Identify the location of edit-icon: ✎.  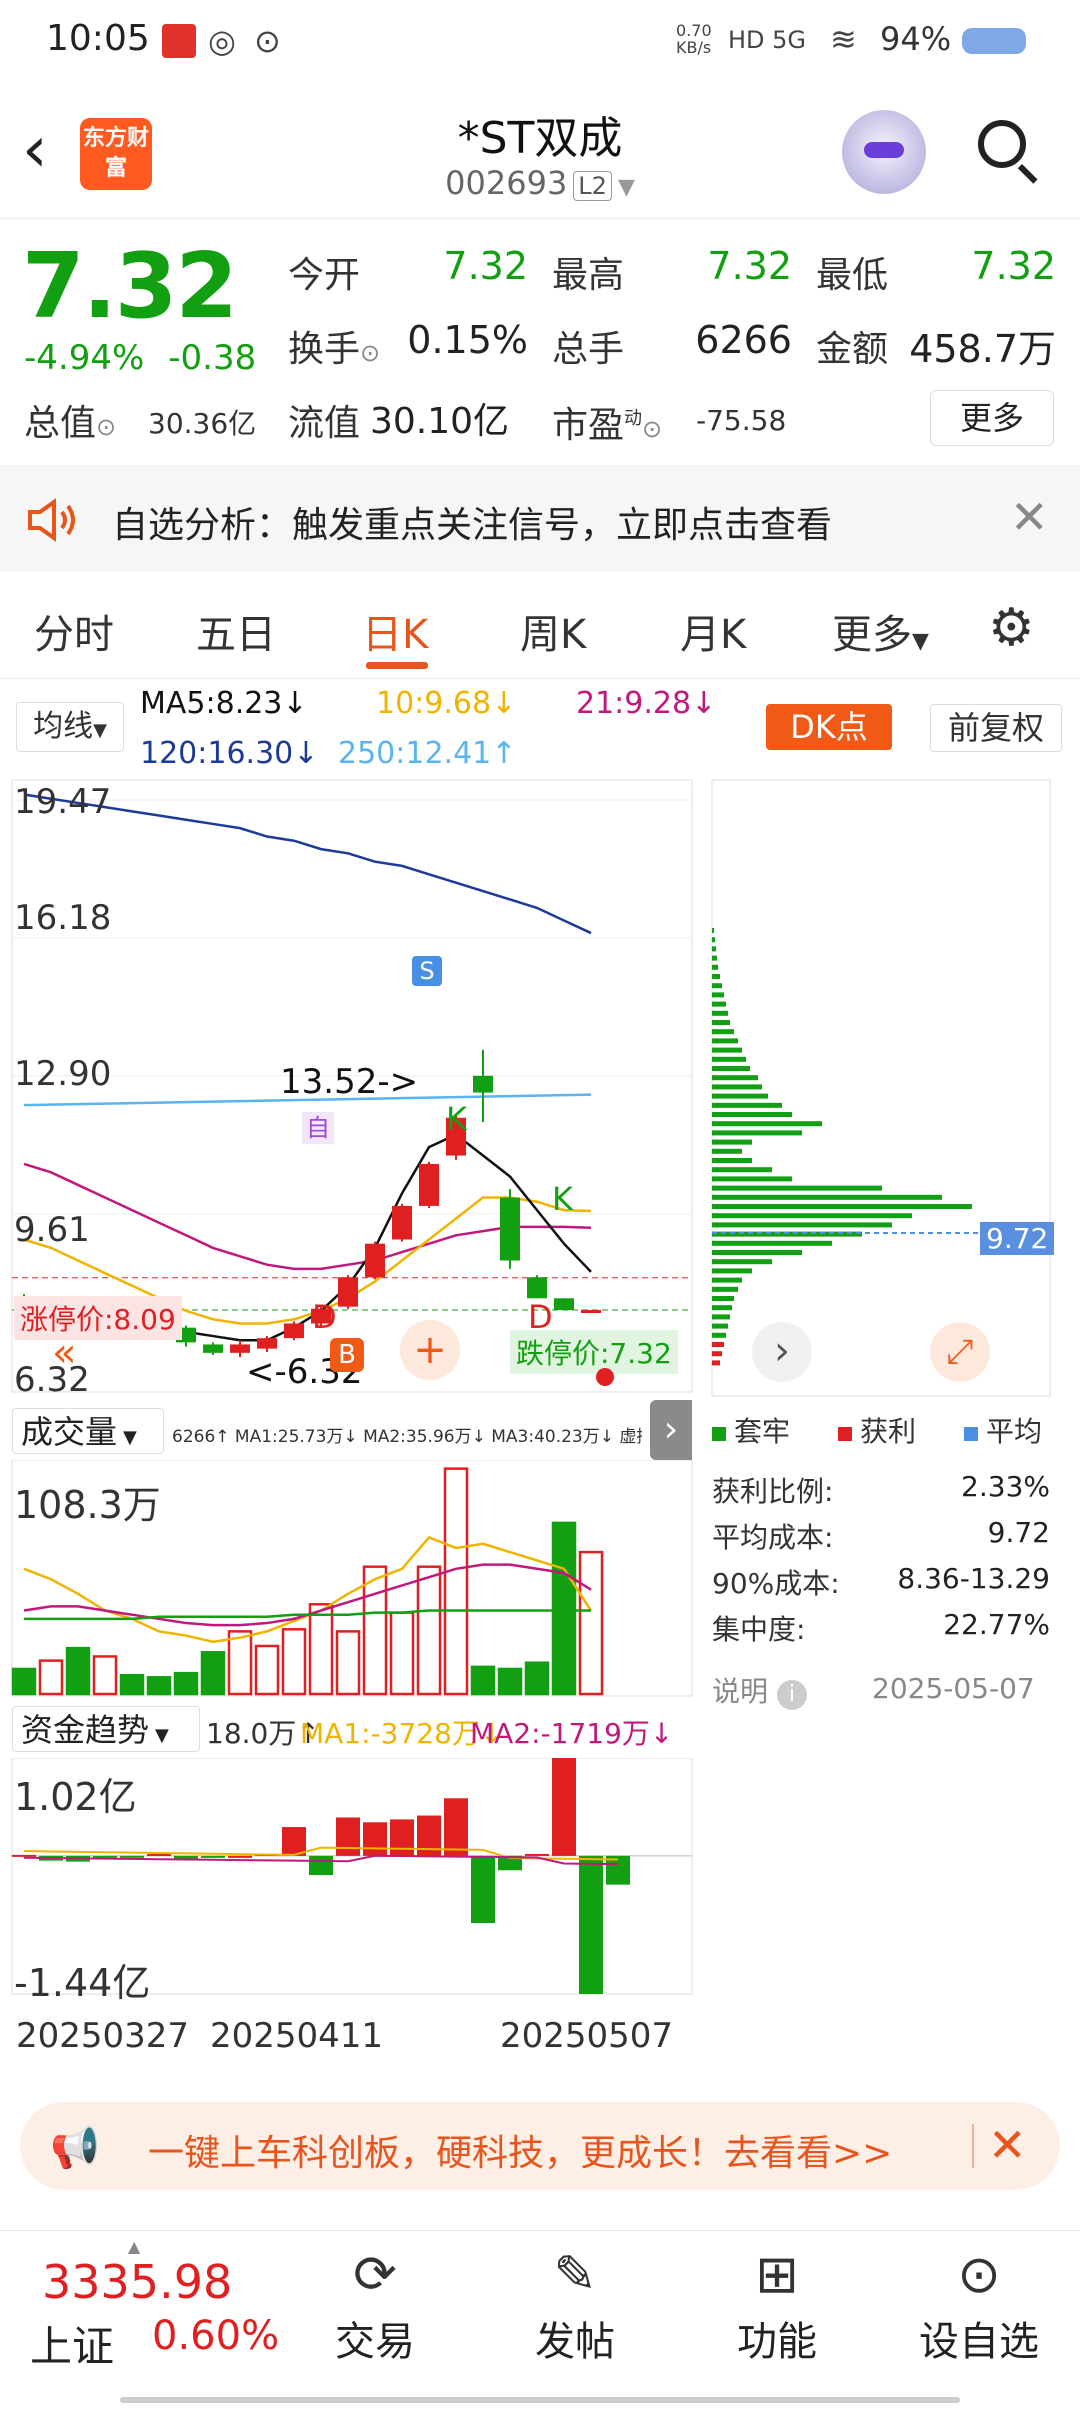
(575, 2275).